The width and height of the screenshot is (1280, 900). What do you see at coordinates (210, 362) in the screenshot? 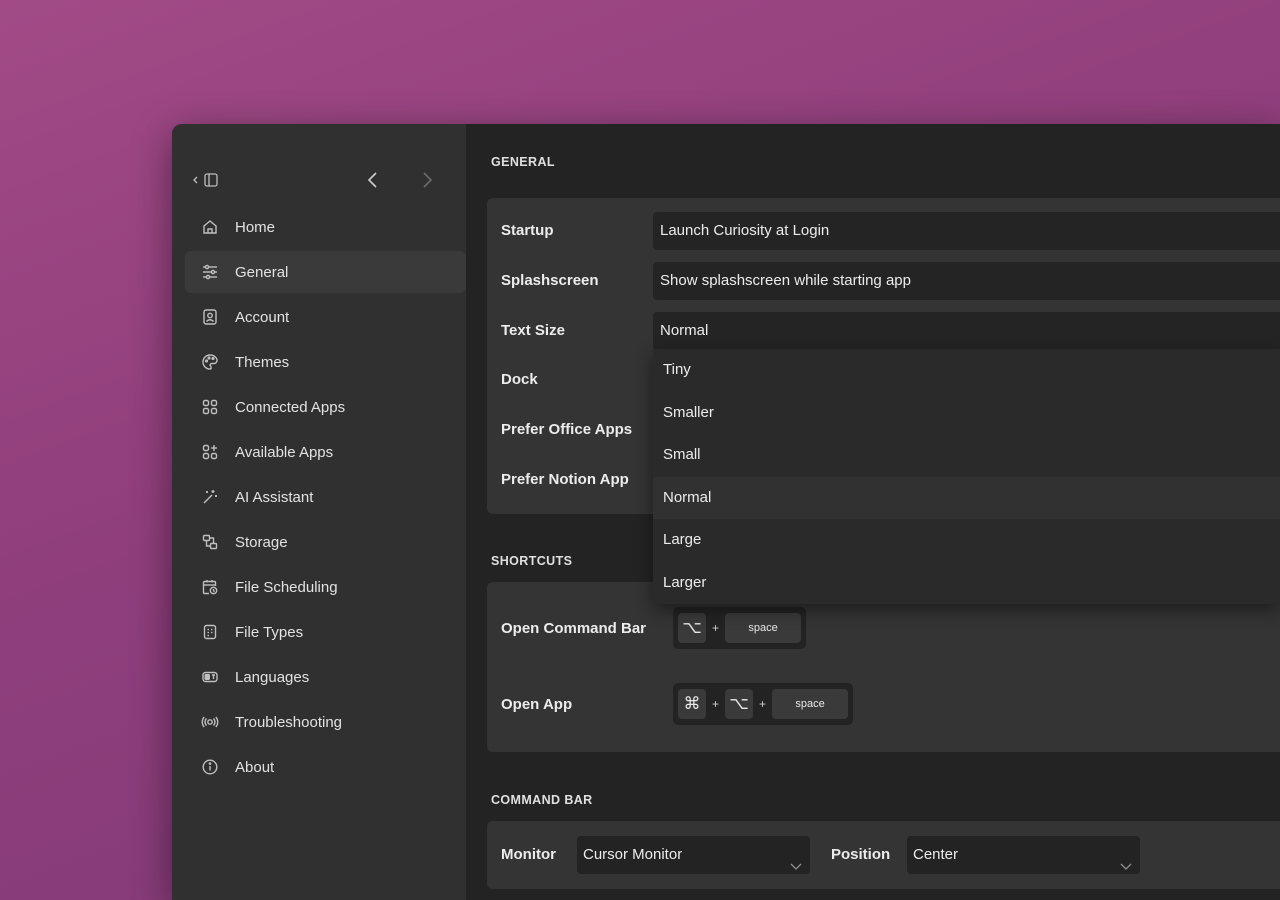
I see `palette-icon` at bounding box center [210, 362].